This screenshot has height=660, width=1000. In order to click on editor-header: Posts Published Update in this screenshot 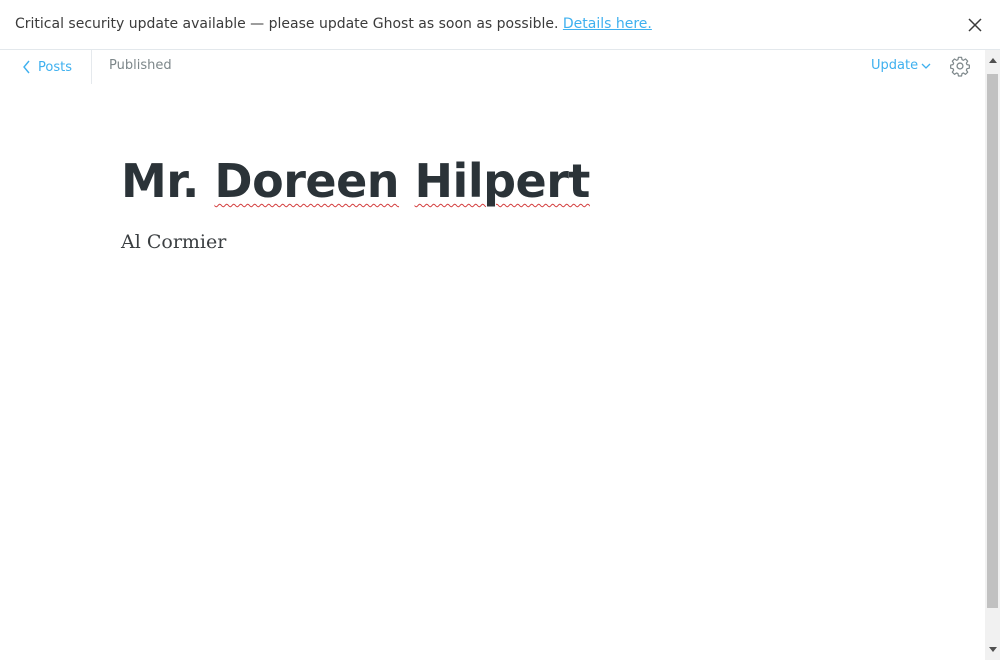, I will do `click(492, 67)`.